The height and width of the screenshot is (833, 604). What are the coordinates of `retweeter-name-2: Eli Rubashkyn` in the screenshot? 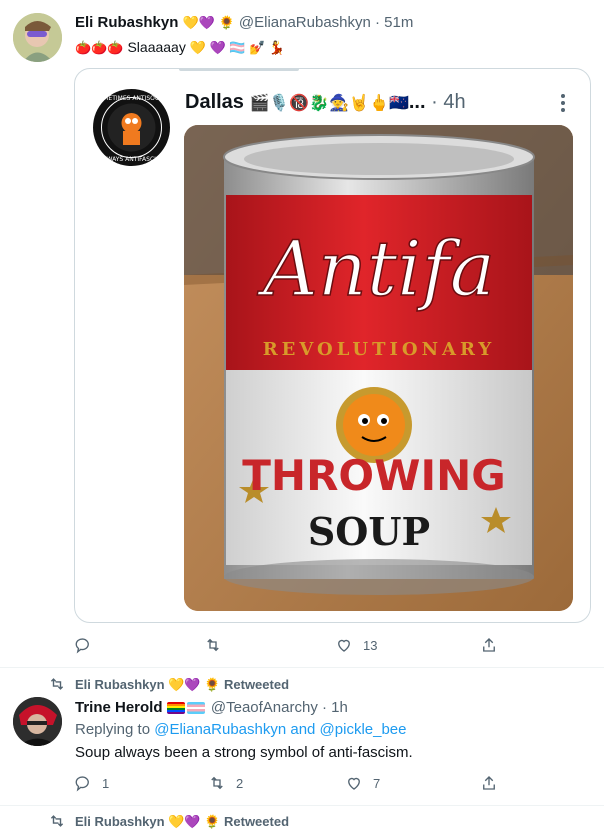 It's located at (120, 821).